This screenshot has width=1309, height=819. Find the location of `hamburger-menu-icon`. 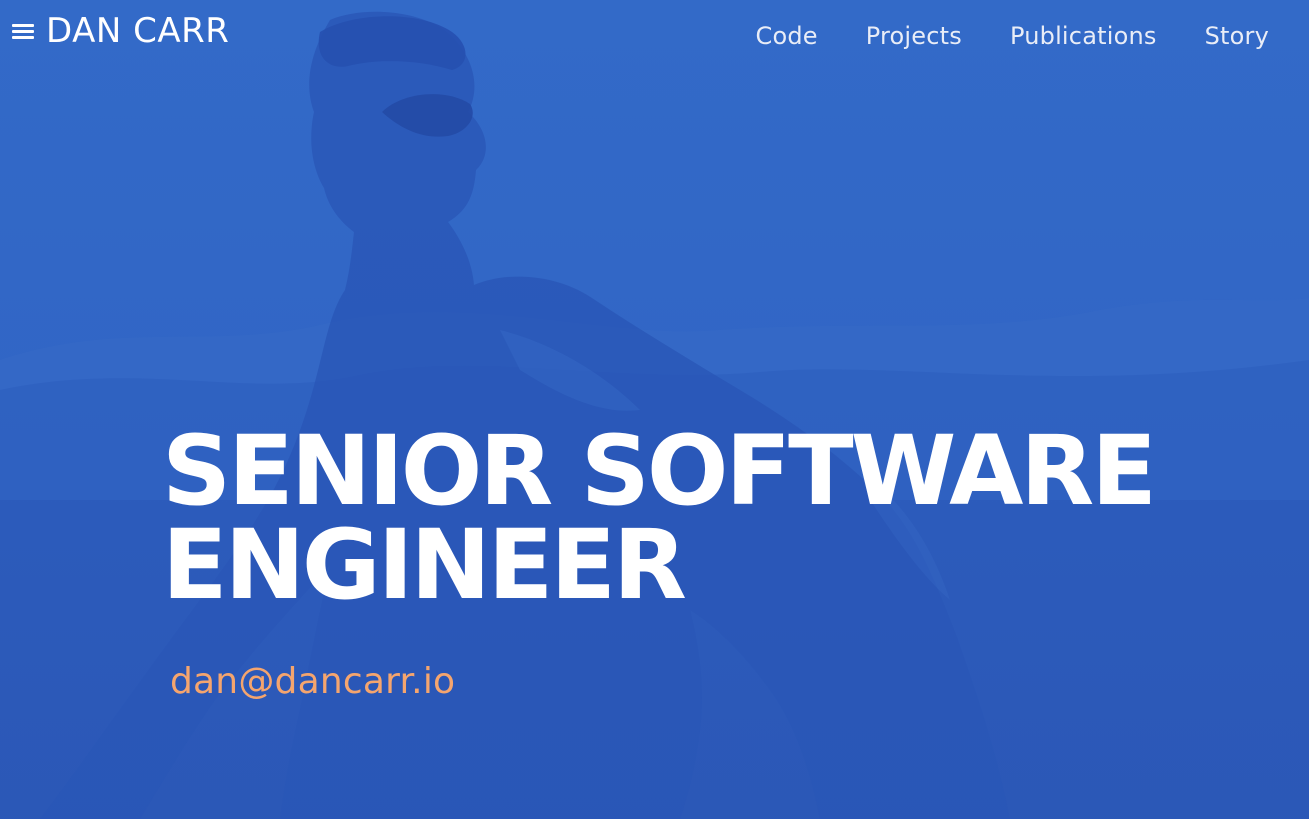

hamburger-menu-icon is located at coordinates (23, 31).